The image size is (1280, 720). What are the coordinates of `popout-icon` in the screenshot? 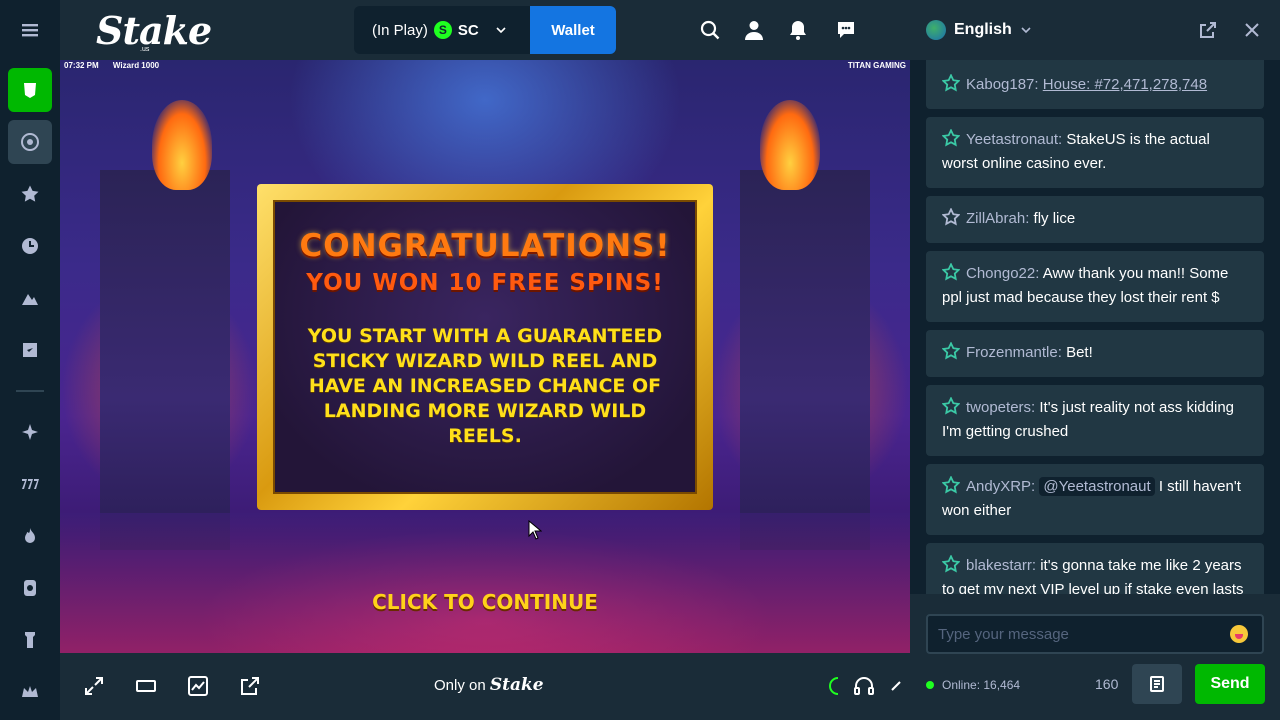 It's located at (250, 686).